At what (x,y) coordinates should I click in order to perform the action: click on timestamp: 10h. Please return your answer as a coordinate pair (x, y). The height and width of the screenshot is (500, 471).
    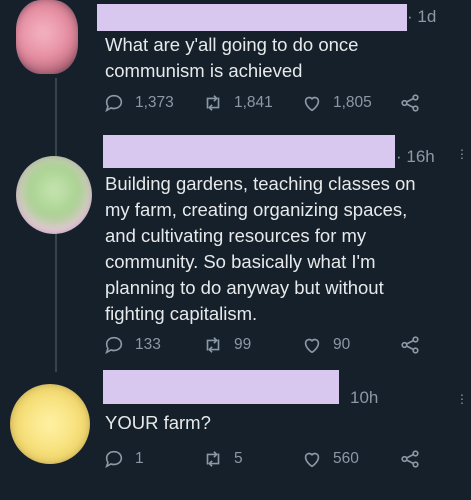
    Looking at the image, I should click on (364, 398).